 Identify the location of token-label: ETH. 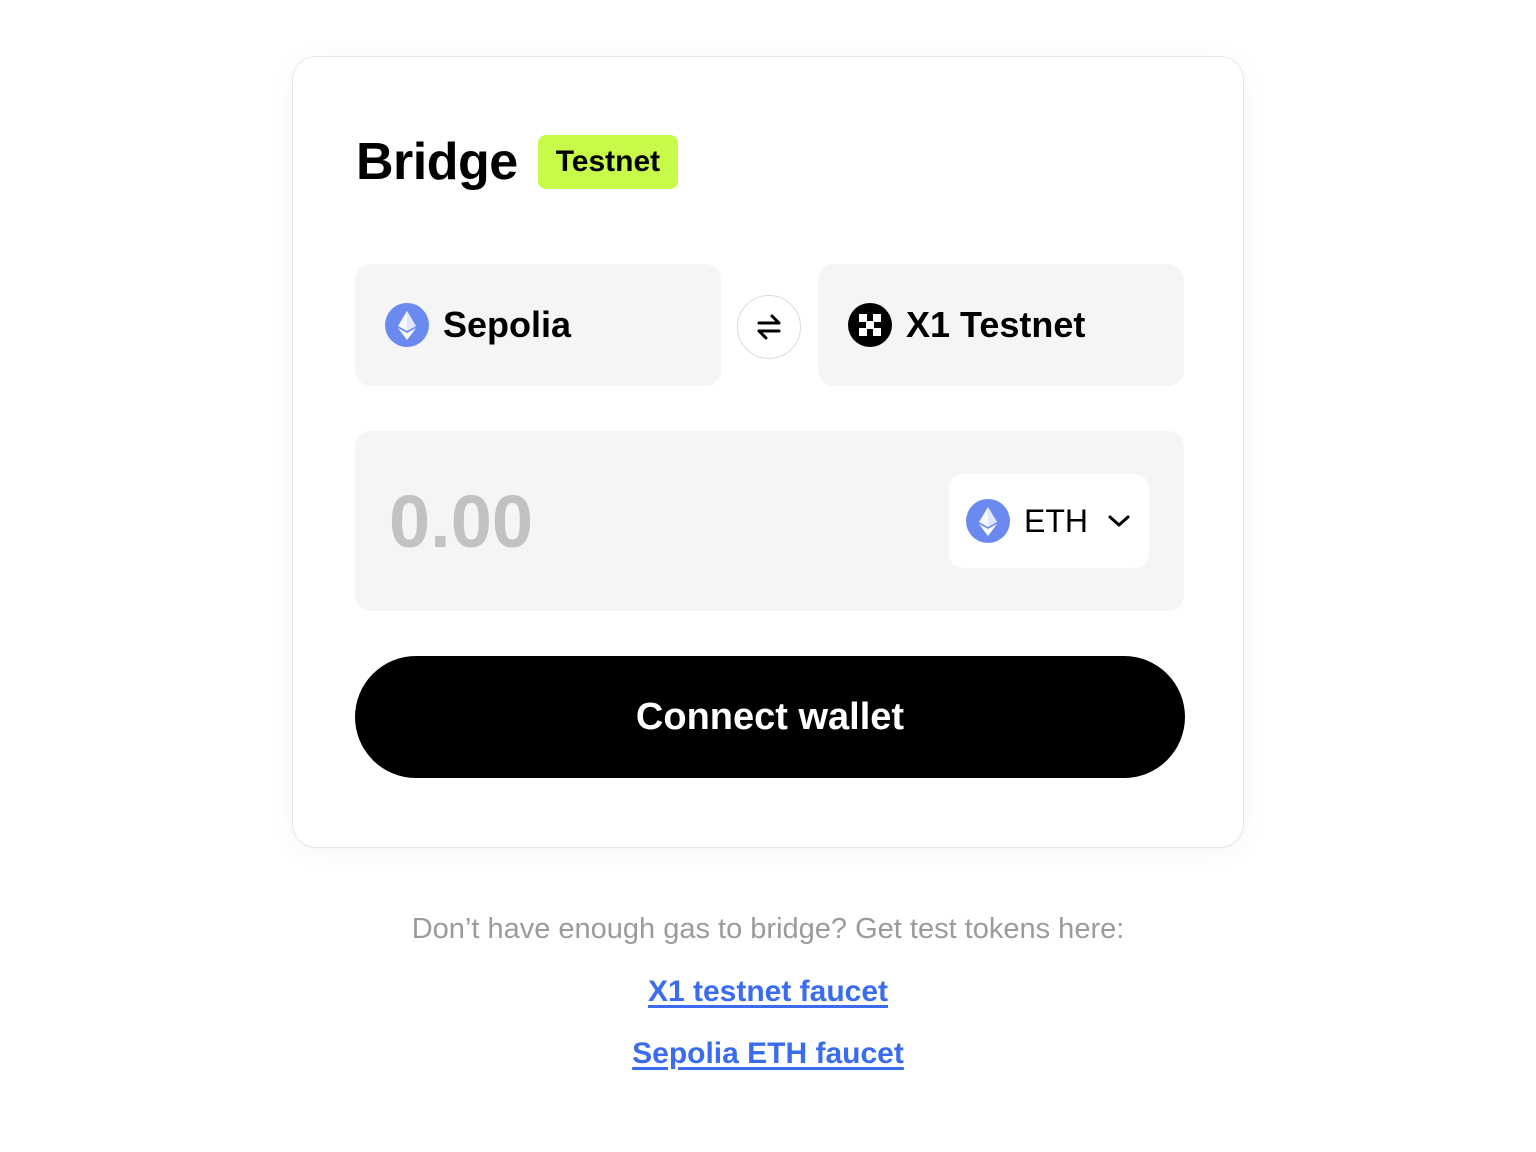
(1056, 520).